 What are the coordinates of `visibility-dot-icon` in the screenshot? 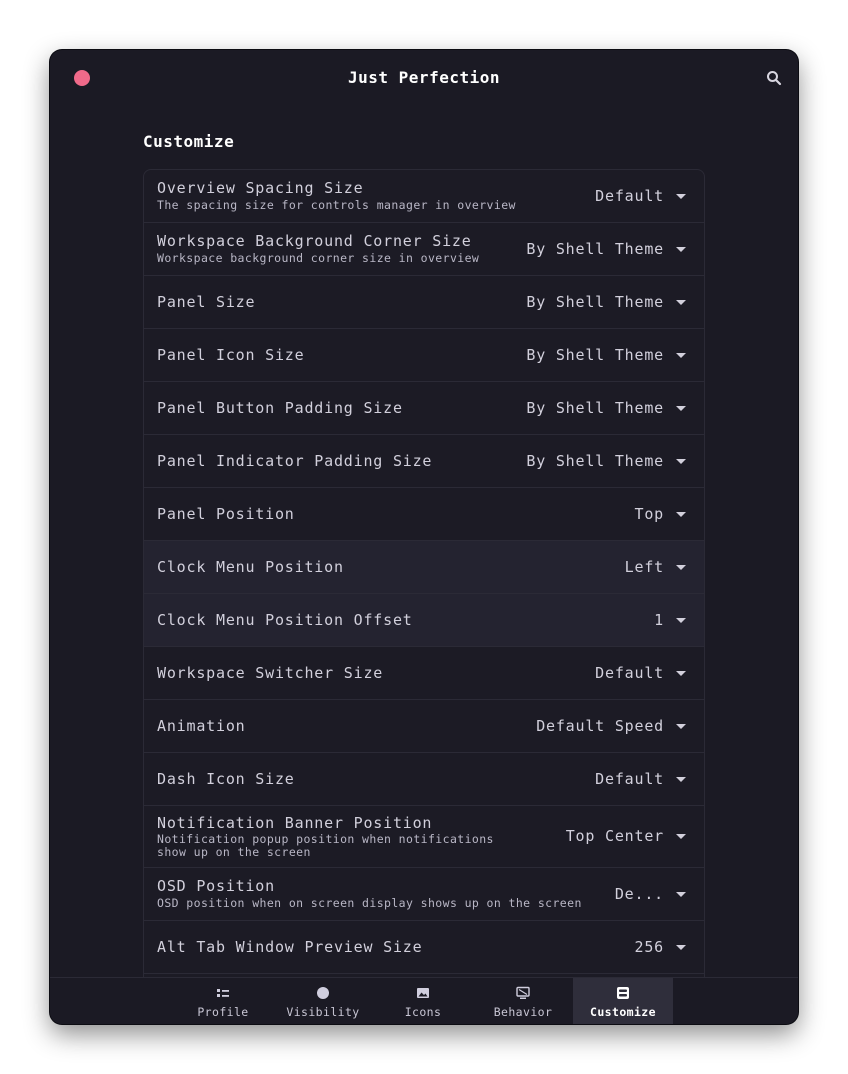 It's located at (323, 993).